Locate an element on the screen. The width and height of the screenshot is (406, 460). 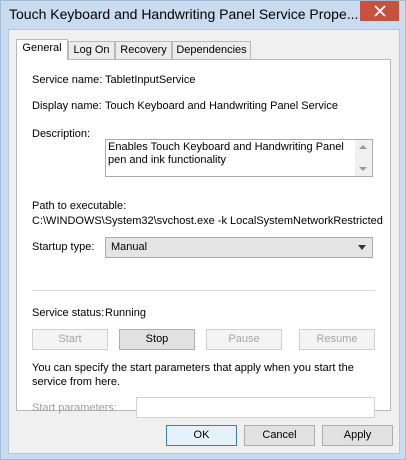
scroll-up-icon is located at coordinates (363, 147).